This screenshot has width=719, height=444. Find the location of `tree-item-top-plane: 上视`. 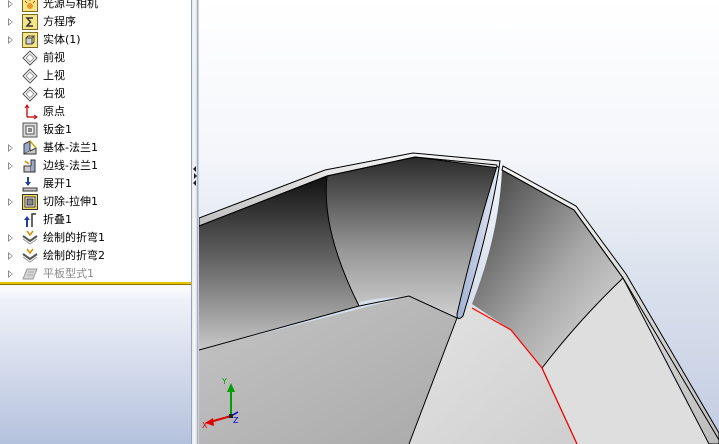

tree-item-top-plane: 上视 is located at coordinates (95, 76).